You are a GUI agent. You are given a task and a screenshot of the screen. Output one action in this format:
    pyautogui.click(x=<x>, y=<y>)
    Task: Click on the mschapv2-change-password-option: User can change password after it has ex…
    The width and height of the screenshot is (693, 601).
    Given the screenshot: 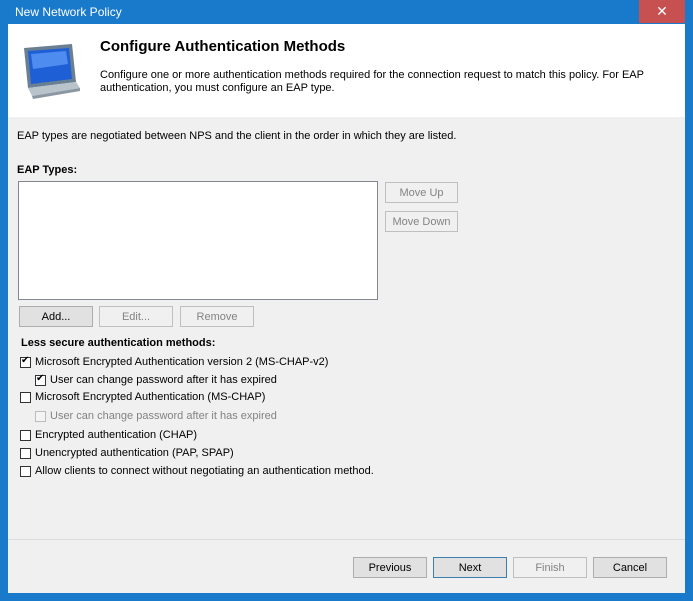 What is the action you would take?
    pyautogui.click(x=156, y=380)
    